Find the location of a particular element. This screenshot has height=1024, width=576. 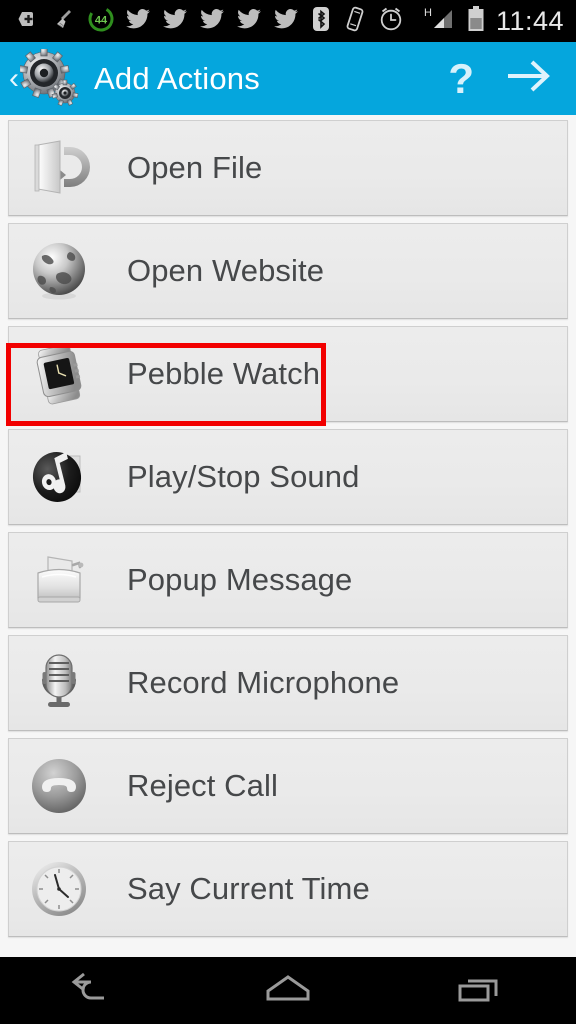

system-navigation-bar is located at coordinates (288, 990).